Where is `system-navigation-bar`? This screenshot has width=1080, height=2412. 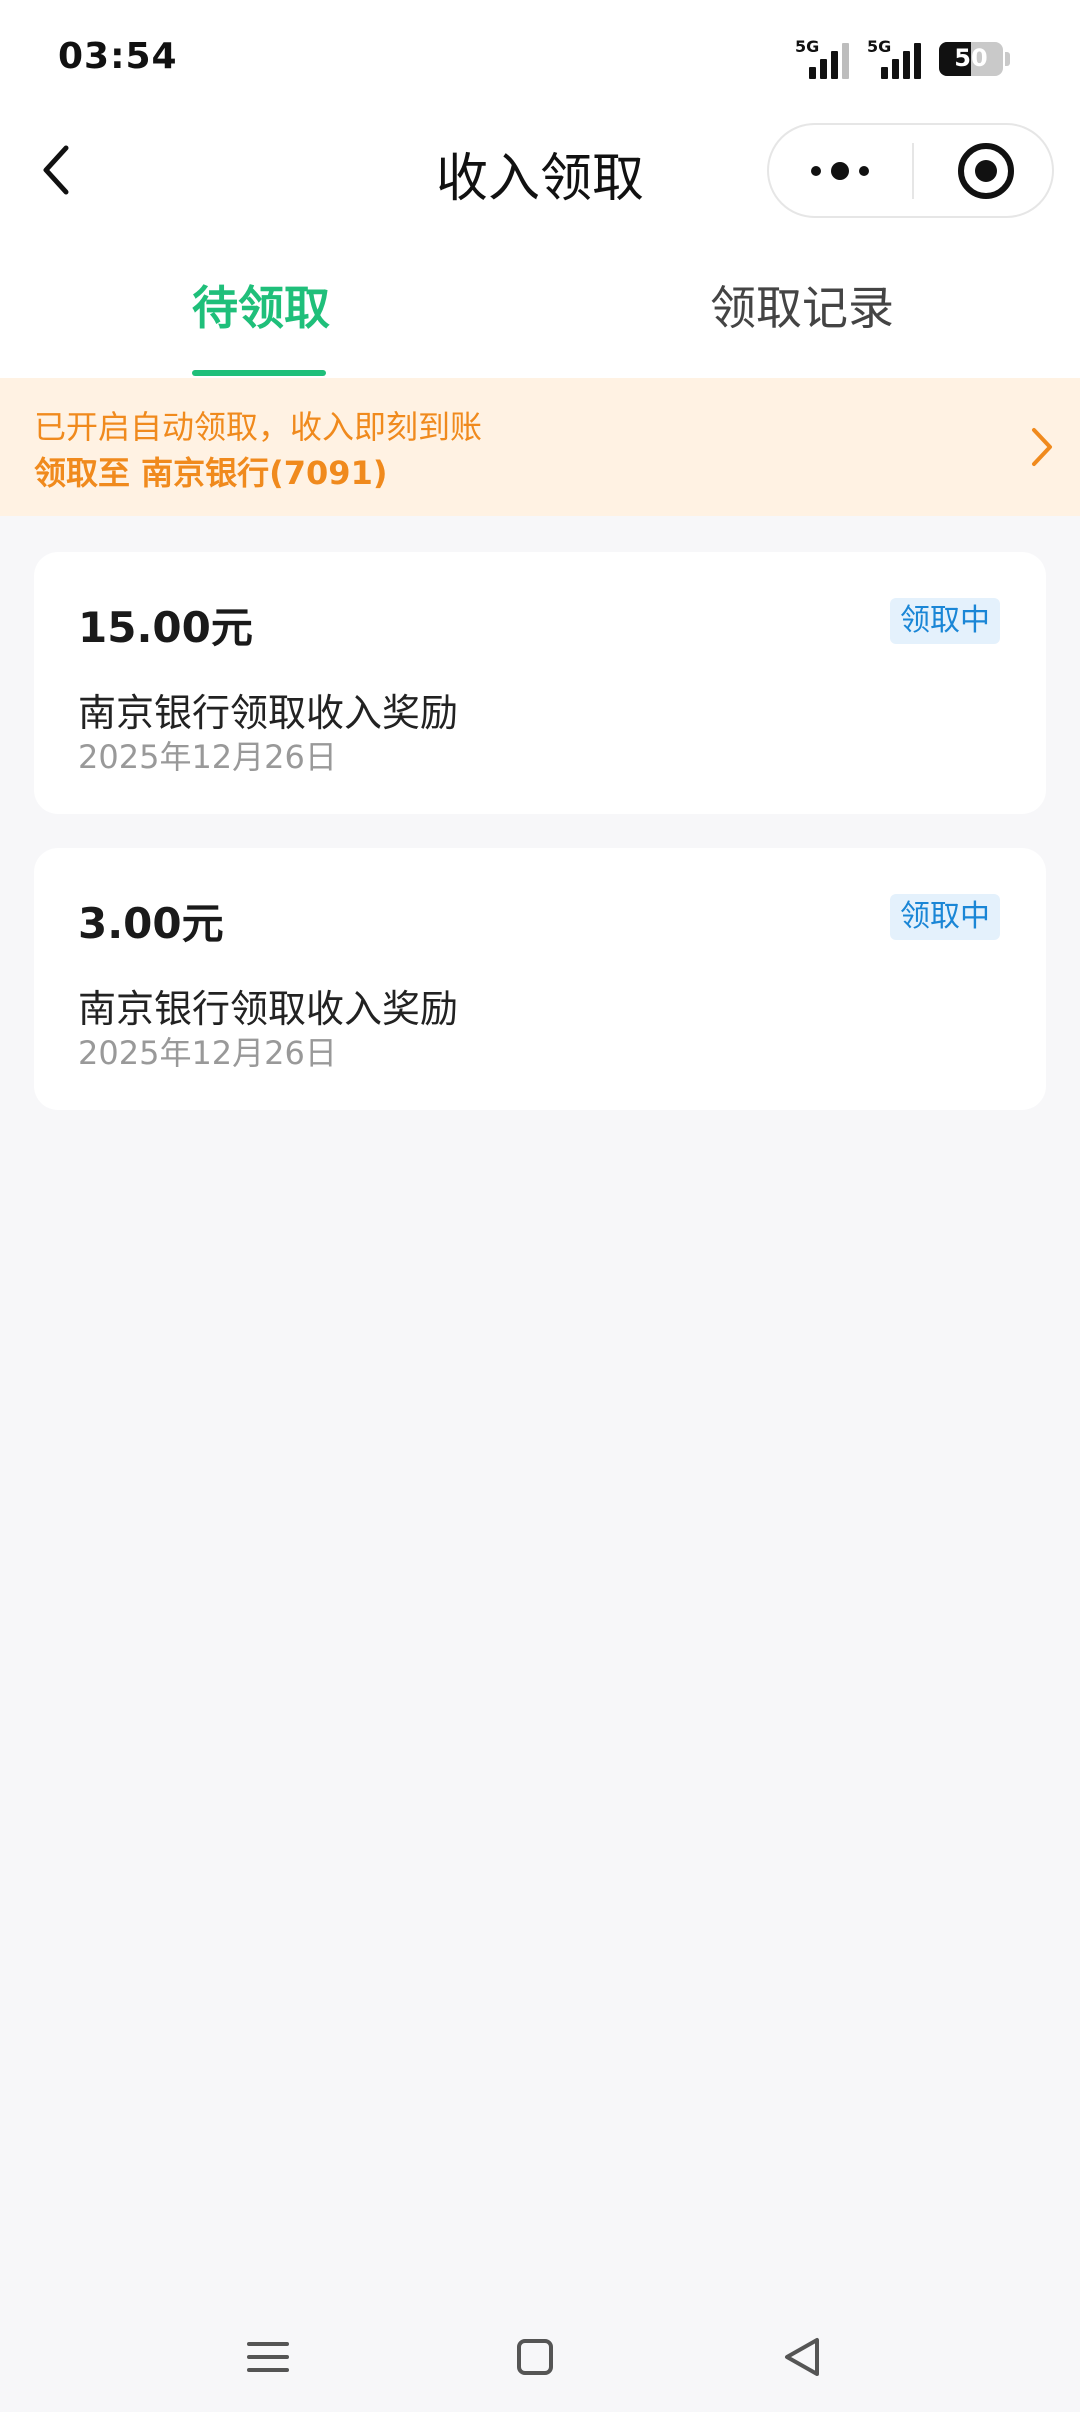
system-navigation-bar is located at coordinates (540, 2356).